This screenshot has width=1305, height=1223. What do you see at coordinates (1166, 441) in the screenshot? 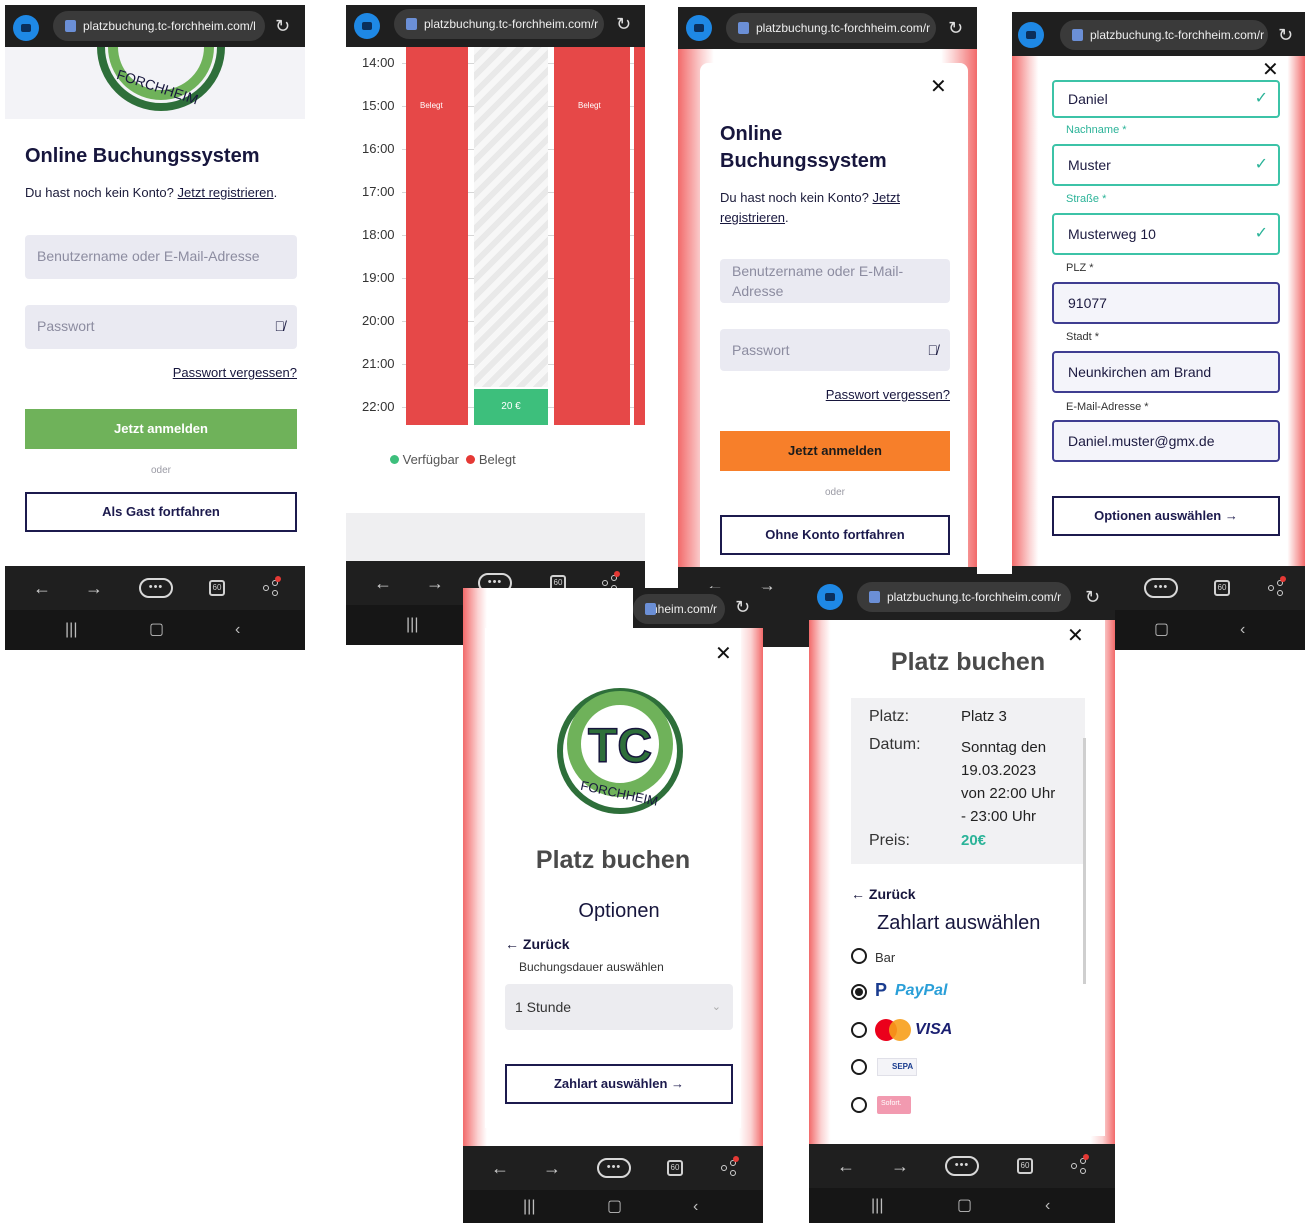
I see `email-field: Daniel.muster@gmx.de` at bounding box center [1166, 441].